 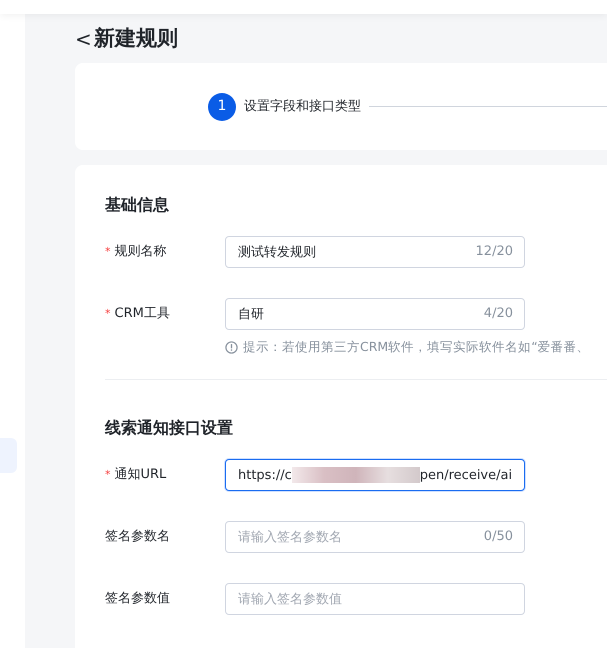 I want to click on character-count: 12/20, so click(x=494, y=252).